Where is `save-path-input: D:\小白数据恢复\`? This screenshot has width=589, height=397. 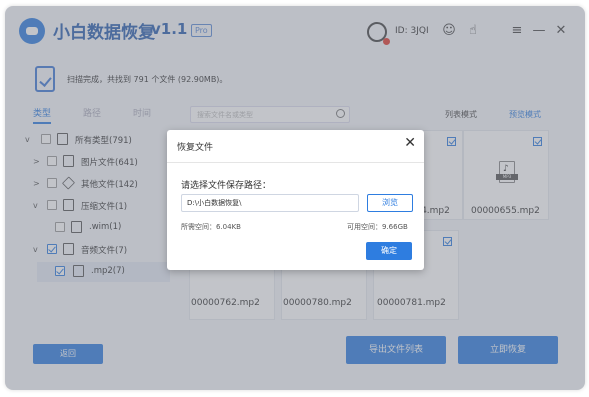 save-path-input: D:\小白数据恢复\ is located at coordinates (270, 203).